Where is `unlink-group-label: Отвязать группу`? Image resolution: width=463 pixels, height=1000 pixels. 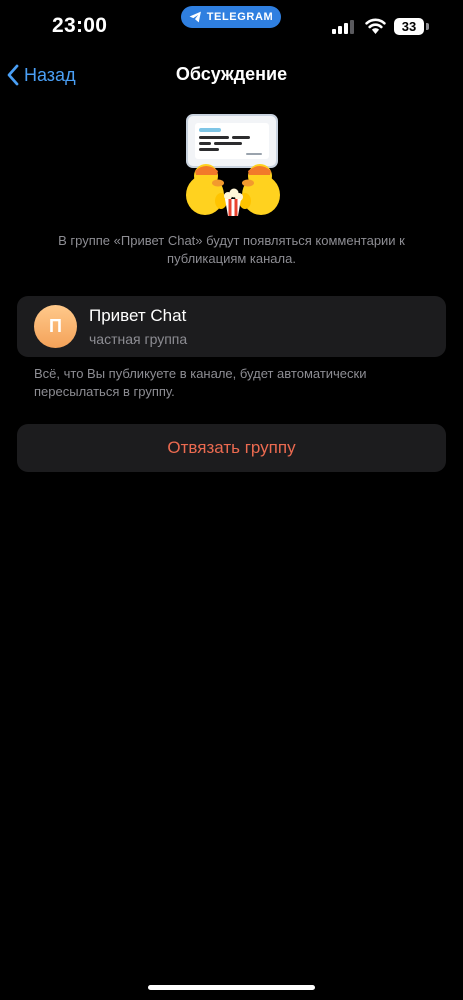 unlink-group-label: Отвязать группу is located at coordinates (231, 447).